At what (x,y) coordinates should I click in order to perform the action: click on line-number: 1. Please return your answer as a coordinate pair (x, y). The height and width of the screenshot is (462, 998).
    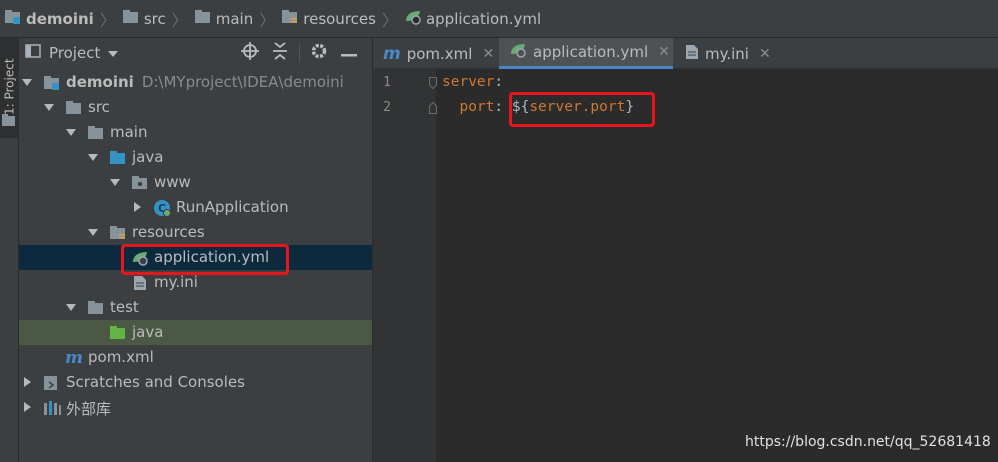
    Looking at the image, I should click on (387, 82).